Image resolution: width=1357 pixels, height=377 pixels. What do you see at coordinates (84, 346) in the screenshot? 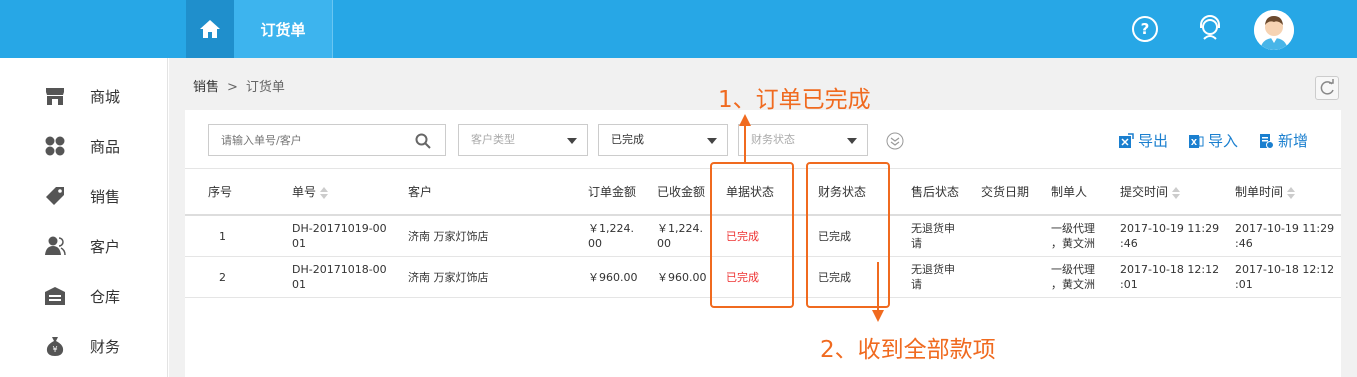
I see `sidebar-item-finance: ¥ 财务` at bounding box center [84, 346].